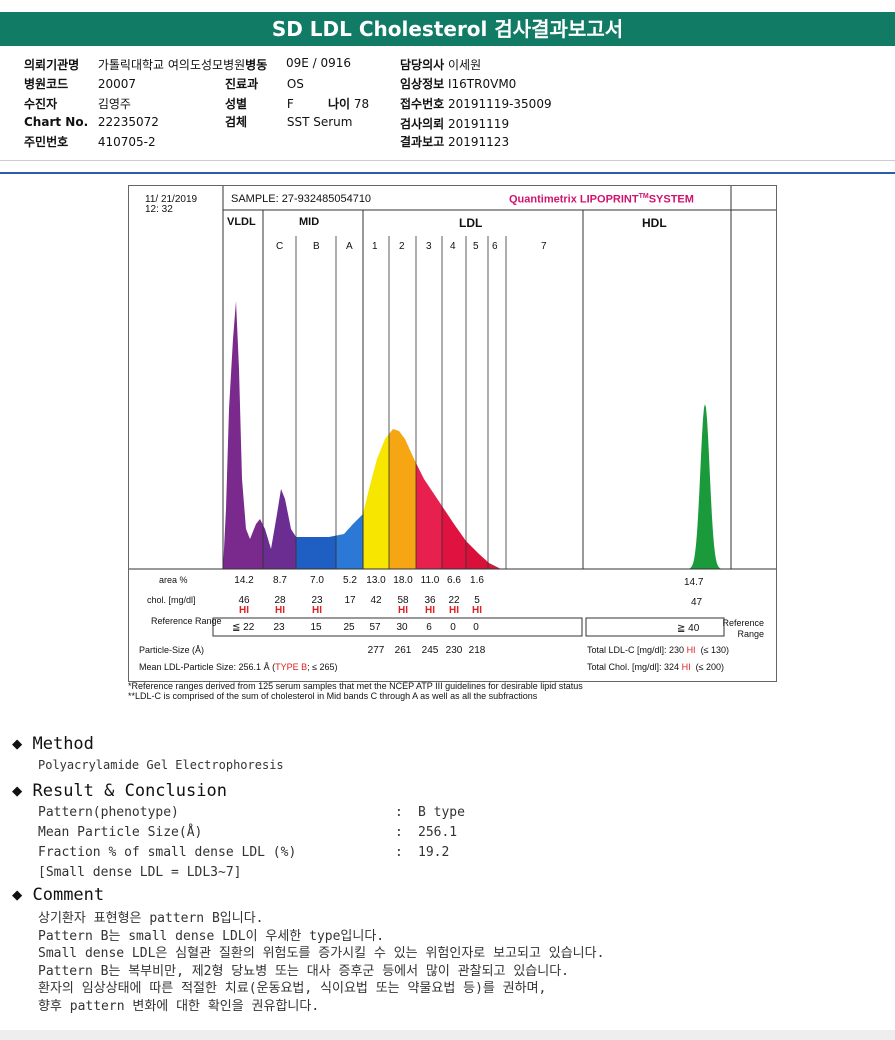 The image size is (895, 1040). Describe the element at coordinates (53, 744) in the screenshot. I see `method-heading: ◆ Method` at that location.